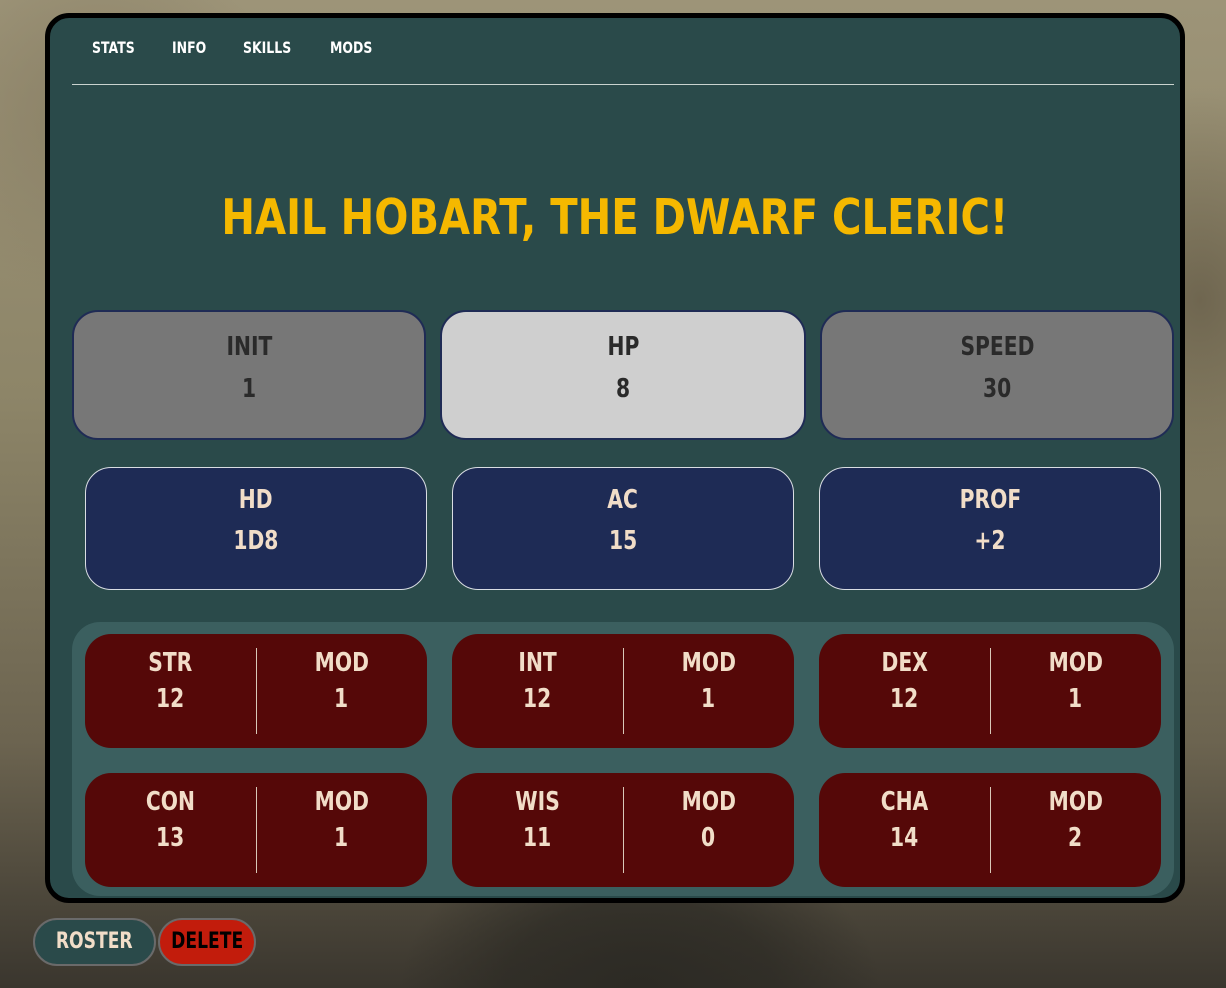 Image resolution: width=1226 pixels, height=988 pixels. I want to click on ability-wis-mod-label: MOD, so click(708, 802).